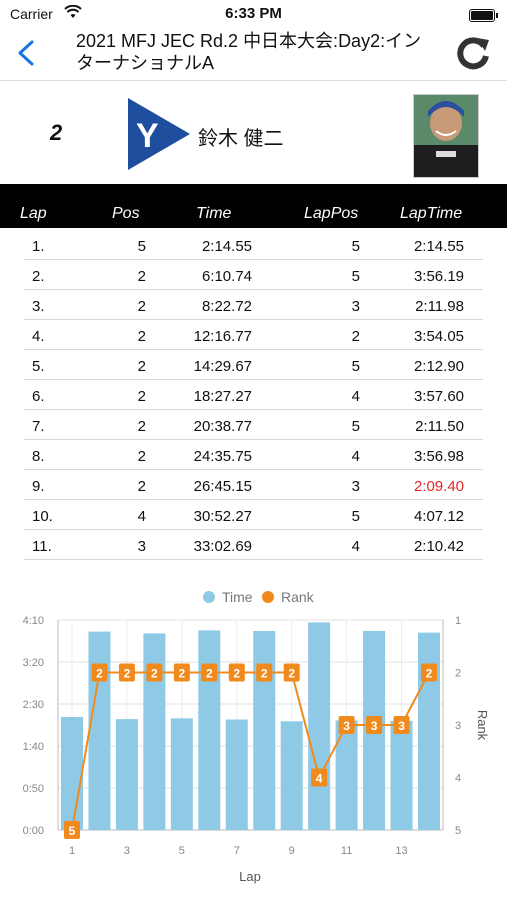  I want to click on y-right-tick: 4, so click(458, 779).